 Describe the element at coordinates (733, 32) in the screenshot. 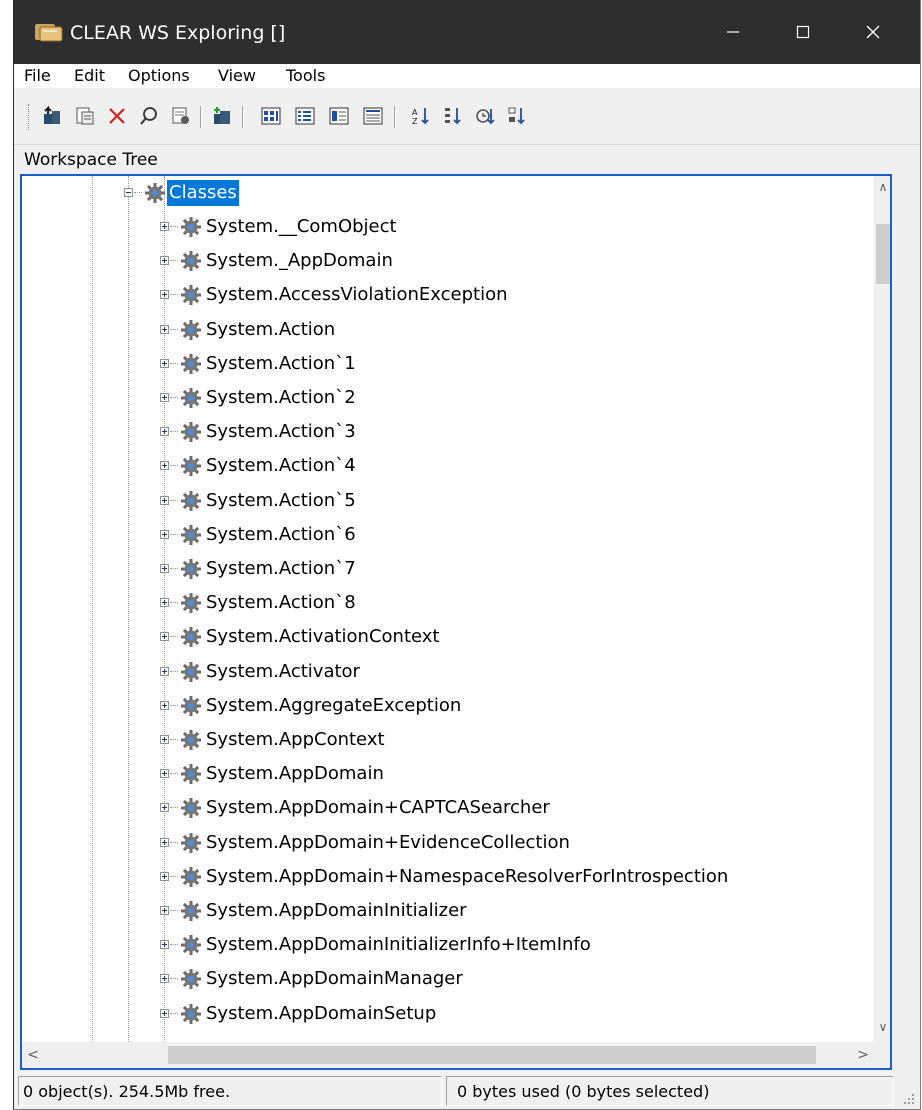

I see `minimize-button` at that location.